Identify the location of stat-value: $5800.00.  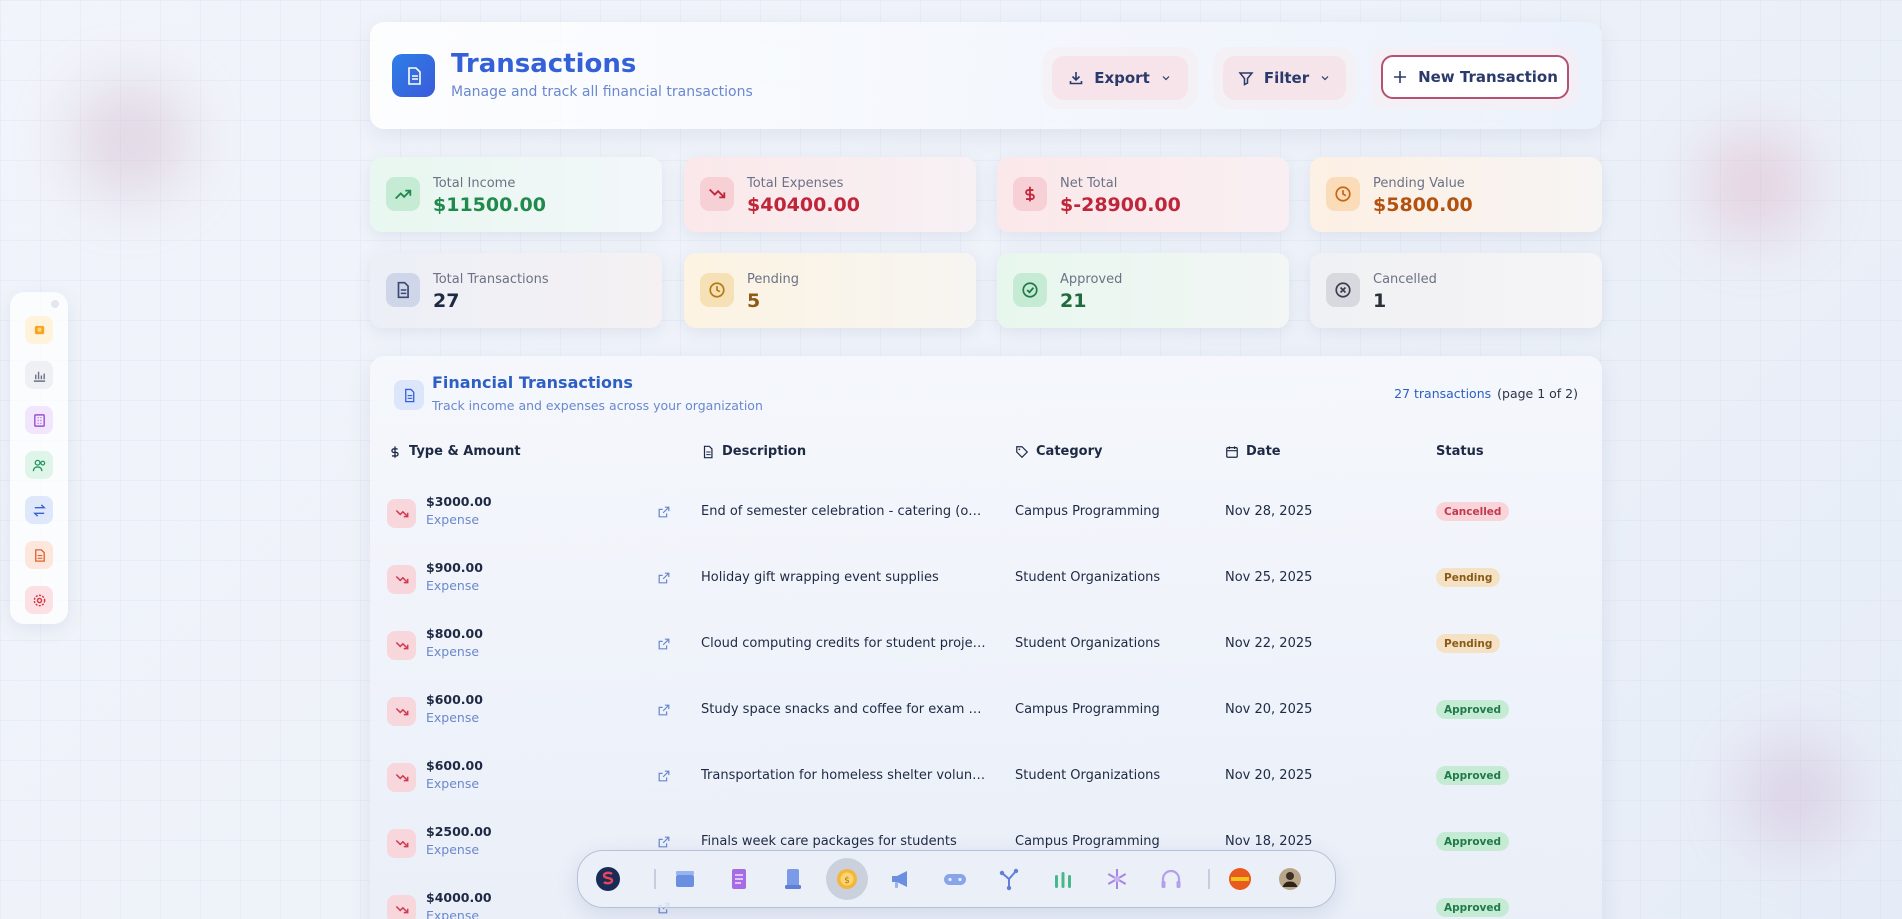
(1423, 205).